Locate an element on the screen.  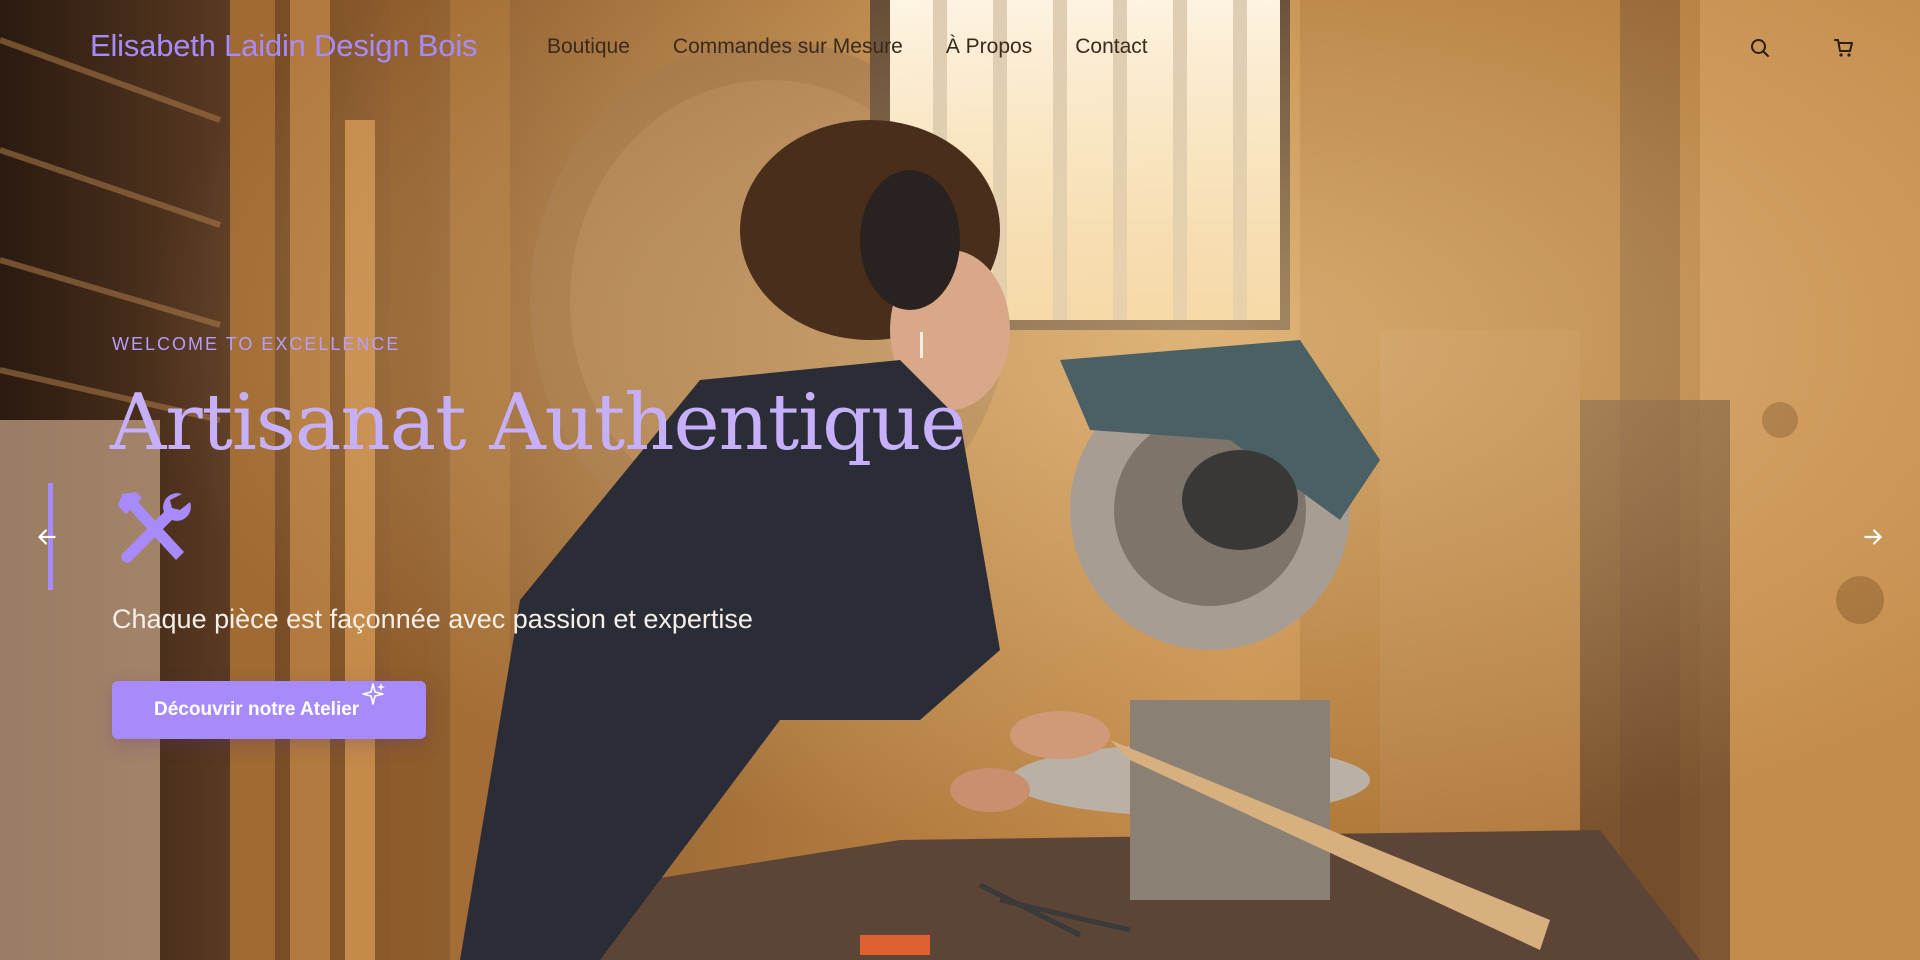
brand-logo-text: Elisabeth Laidin Design Bois is located at coordinates (284, 46).